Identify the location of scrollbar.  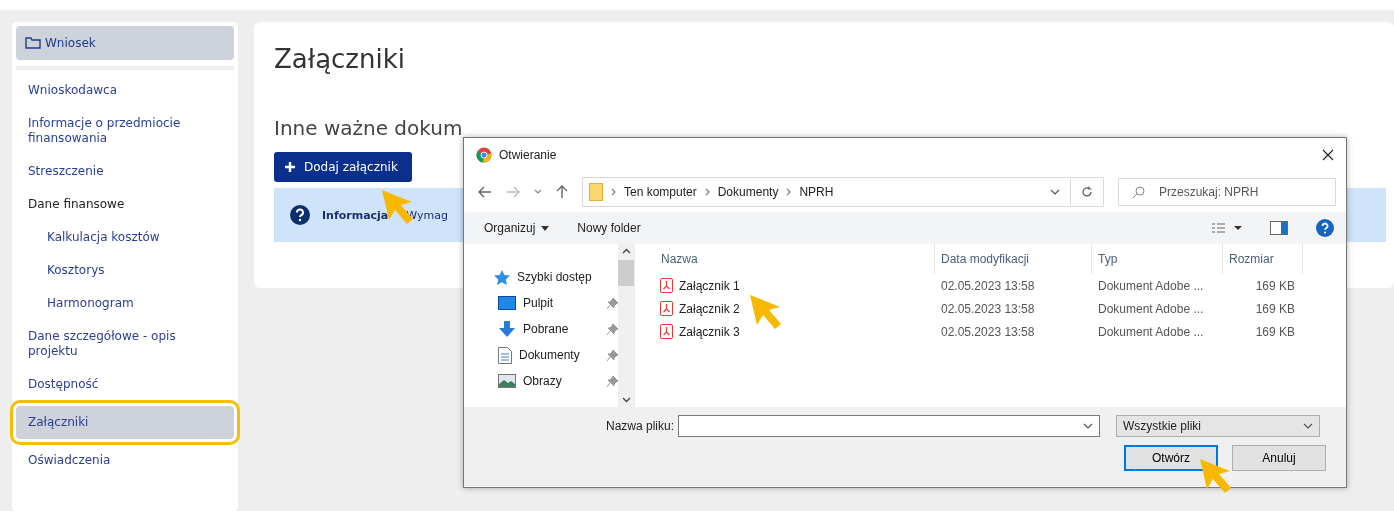
(626, 325).